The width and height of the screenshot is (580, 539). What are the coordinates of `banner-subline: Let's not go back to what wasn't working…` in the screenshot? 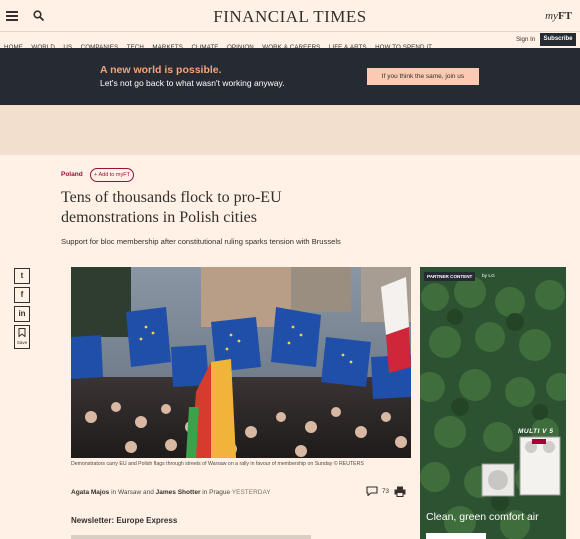 It's located at (192, 83).